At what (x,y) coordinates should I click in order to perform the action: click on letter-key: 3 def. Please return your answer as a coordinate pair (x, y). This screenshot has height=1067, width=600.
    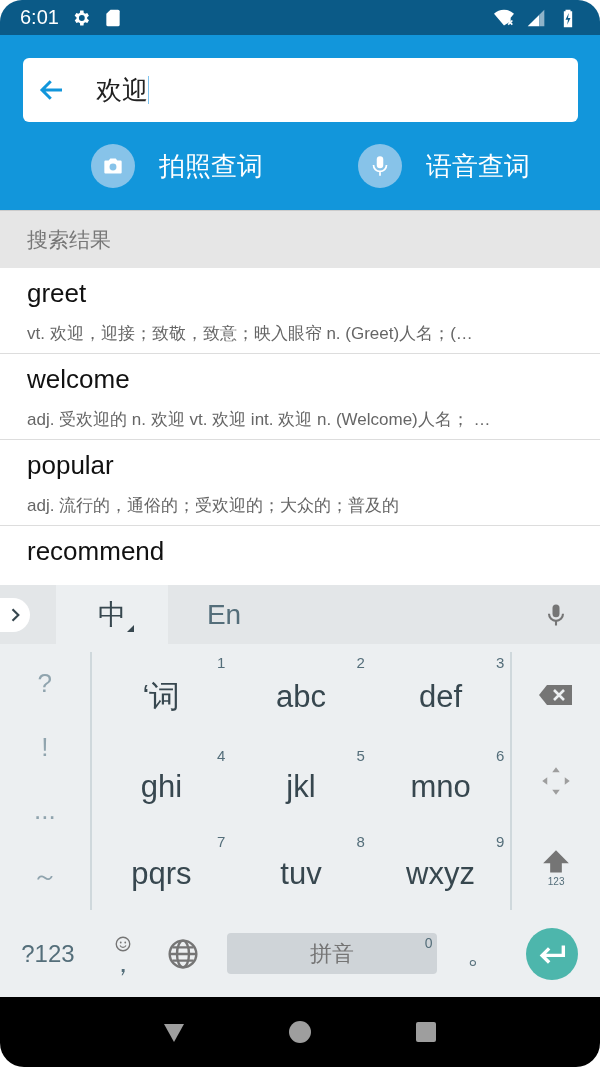
    Looking at the image, I should click on (440, 690).